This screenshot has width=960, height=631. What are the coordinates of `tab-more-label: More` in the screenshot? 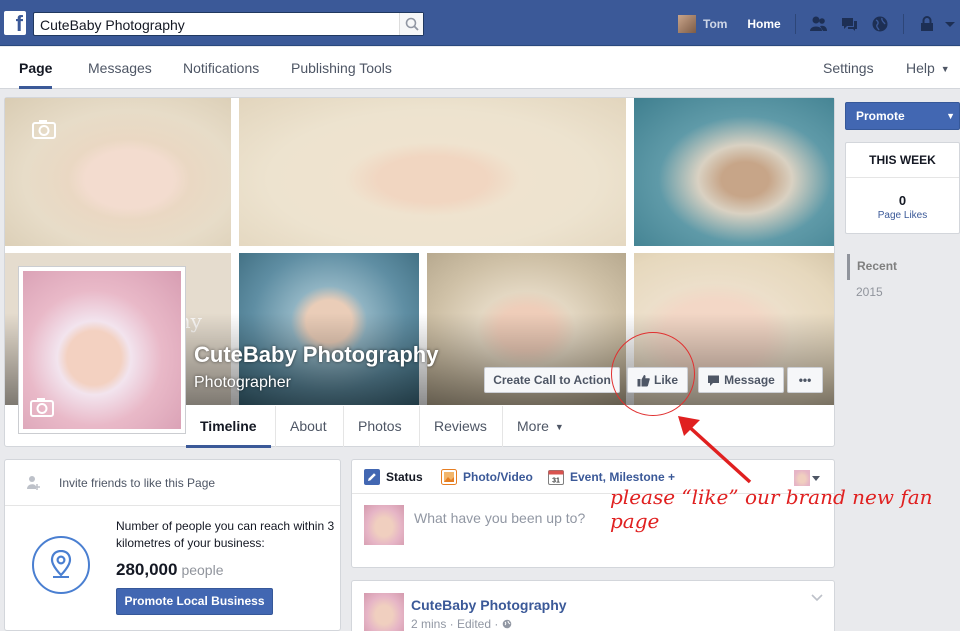 It's located at (533, 426).